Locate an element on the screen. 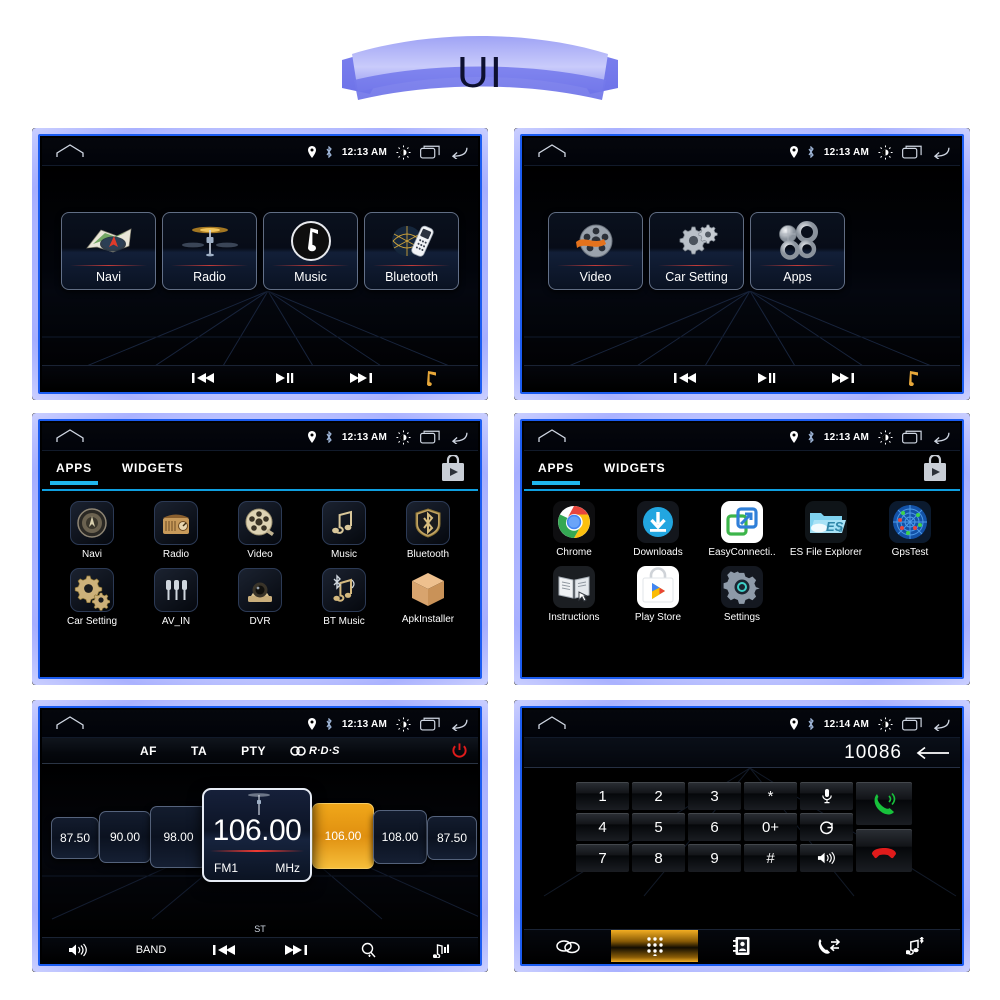 The image size is (1000, 1000). radio-preset-5: 108.00 is located at coordinates (400, 837).